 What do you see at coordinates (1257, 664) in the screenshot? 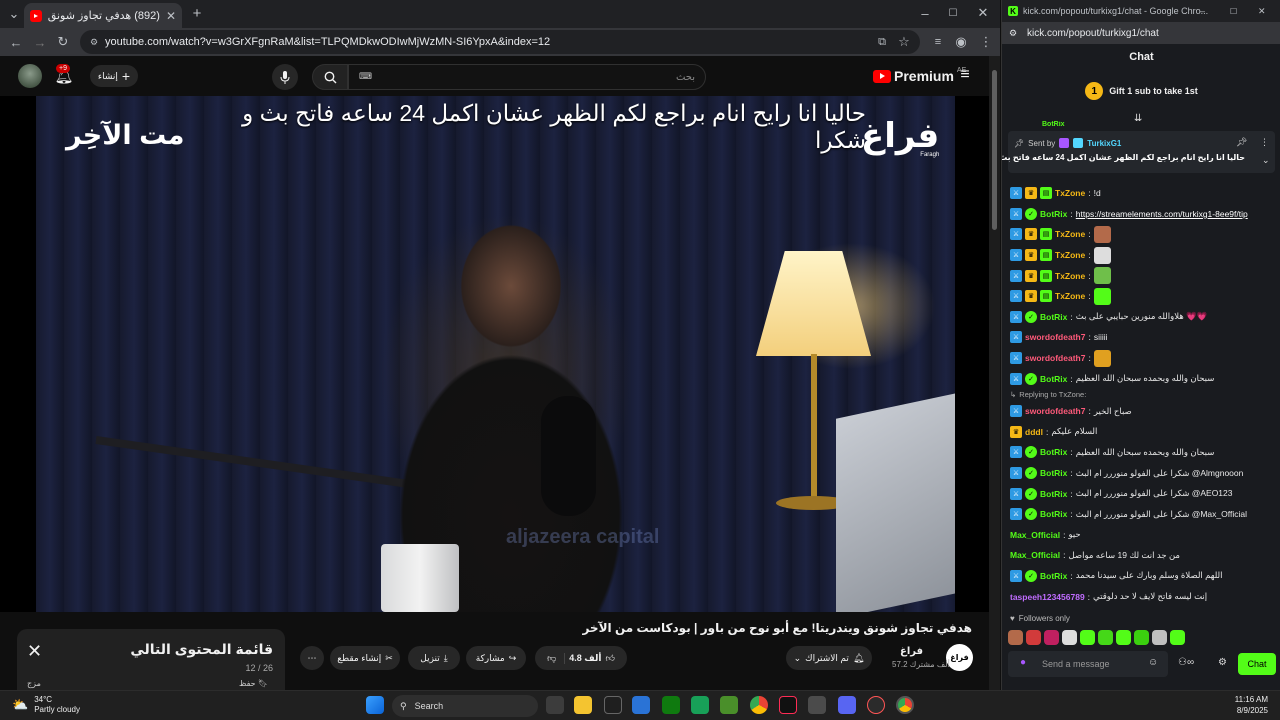
I see `send-chat-button: Chat` at bounding box center [1257, 664].